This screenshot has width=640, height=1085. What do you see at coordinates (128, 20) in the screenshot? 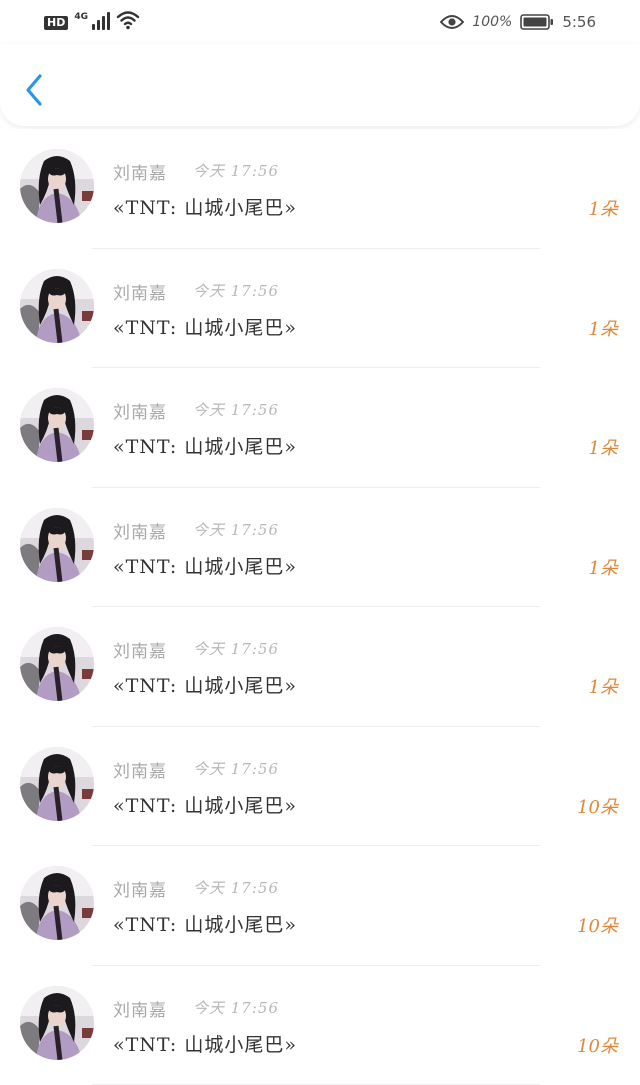
I see `wifi-icon` at bounding box center [128, 20].